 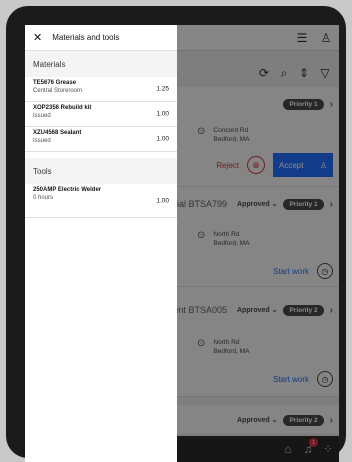 What do you see at coordinates (101, 89) in the screenshot?
I see `material-item: TE5676 Grease Central Storeroom 1.25` at bounding box center [101, 89].